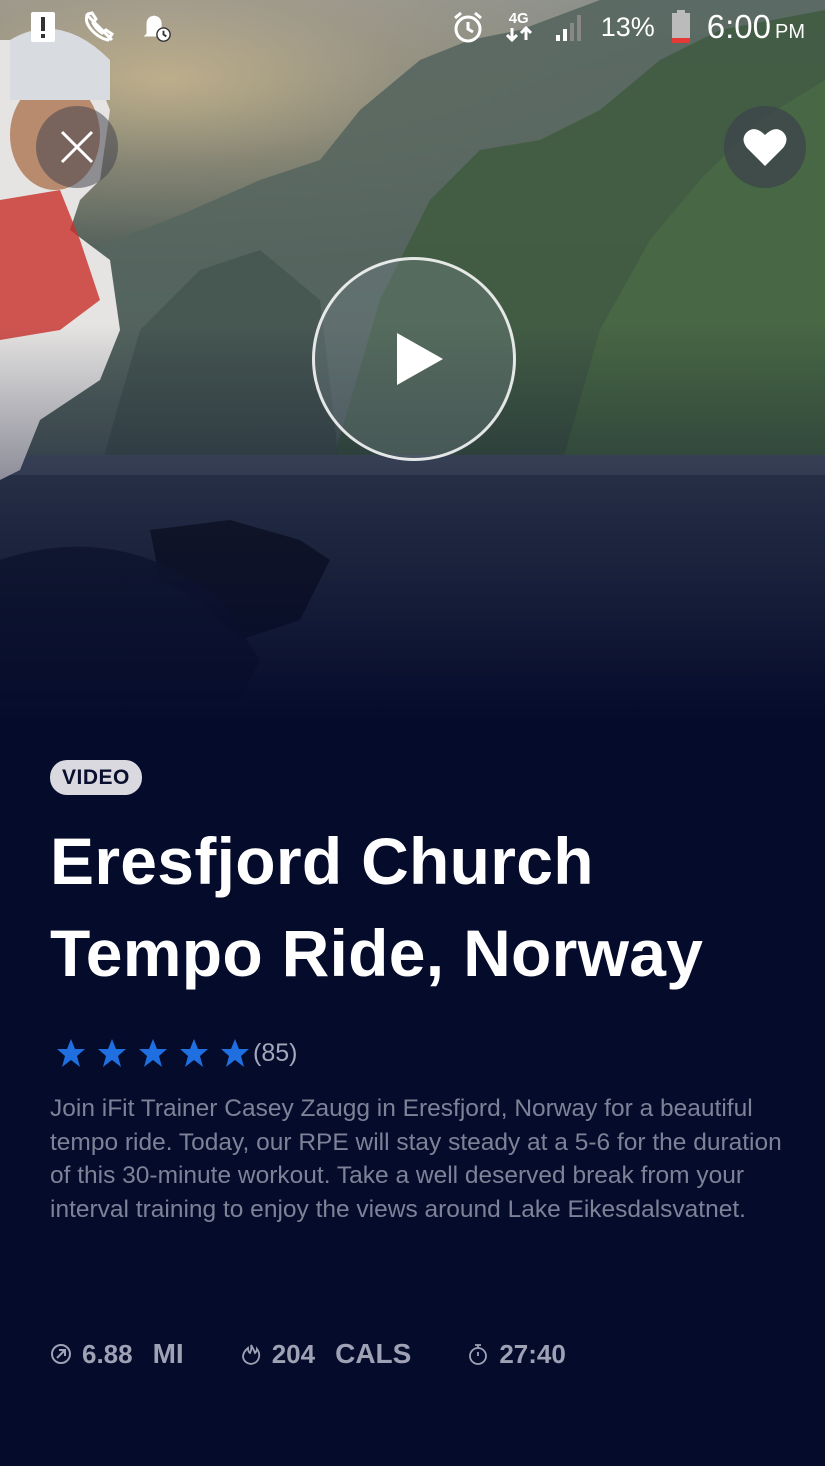 Image resolution: width=825 pixels, height=1466 pixels. What do you see at coordinates (250, 1354) in the screenshot?
I see `flame-icon` at bounding box center [250, 1354].